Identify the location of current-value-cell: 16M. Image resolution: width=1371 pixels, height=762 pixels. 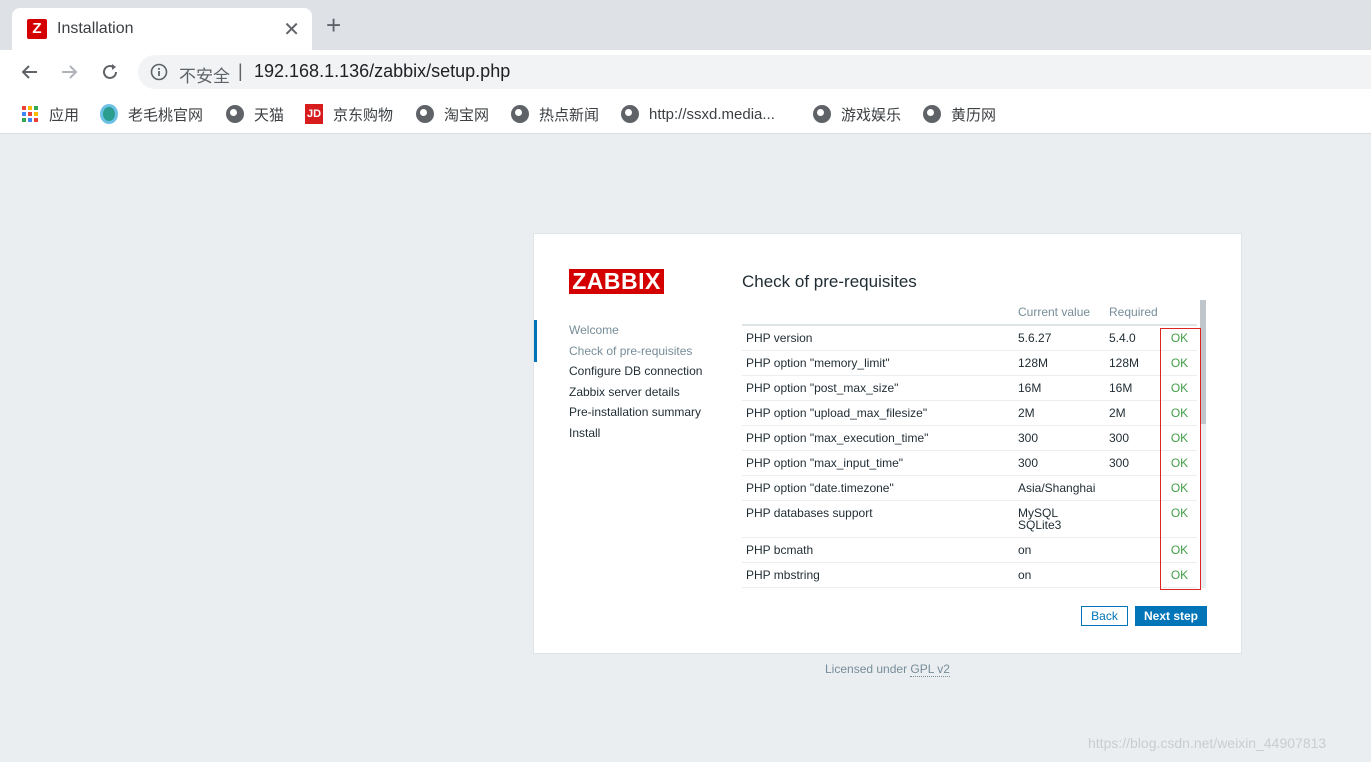
(1059, 388).